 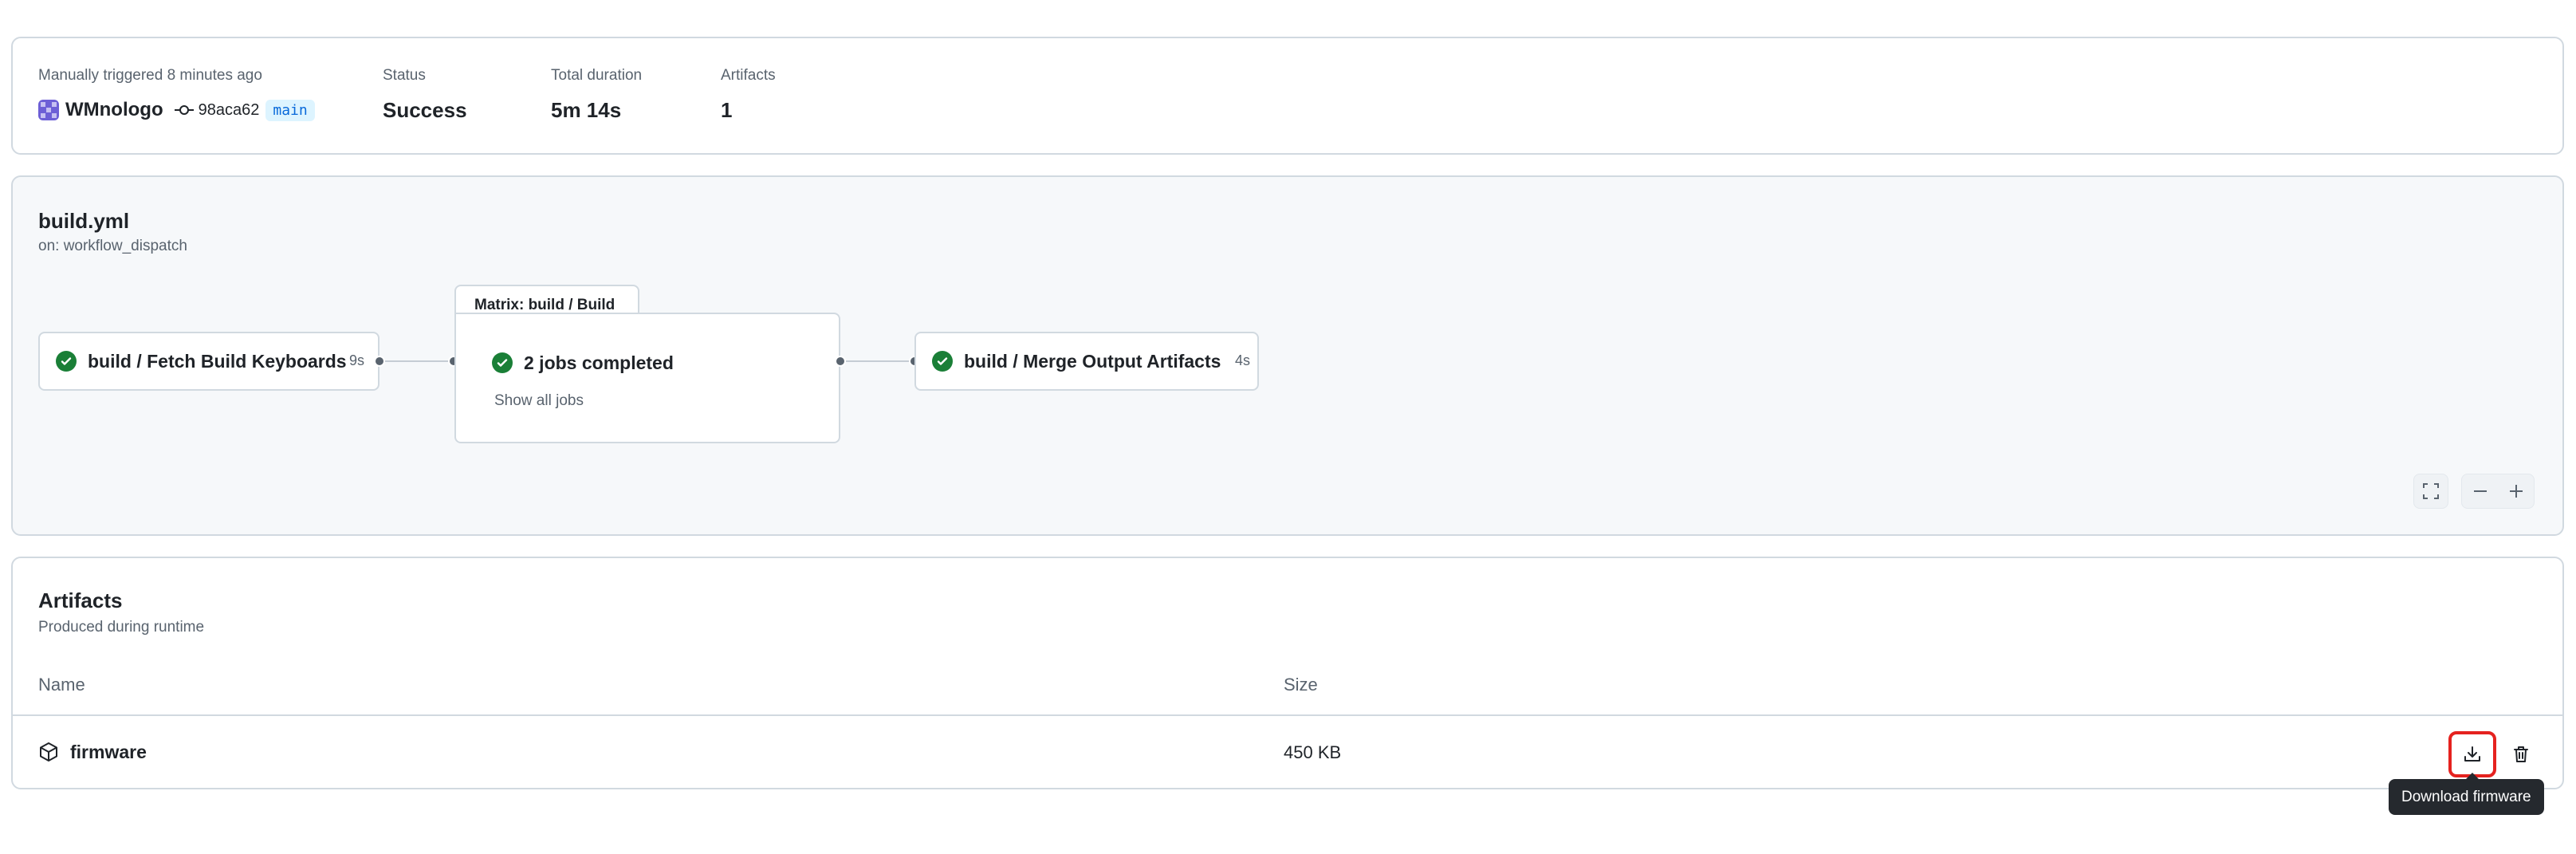 What do you see at coordinates (80, 600) in the screenshot?
I see `artifacts-title: Artifacts` at bounding box center [80, 600].